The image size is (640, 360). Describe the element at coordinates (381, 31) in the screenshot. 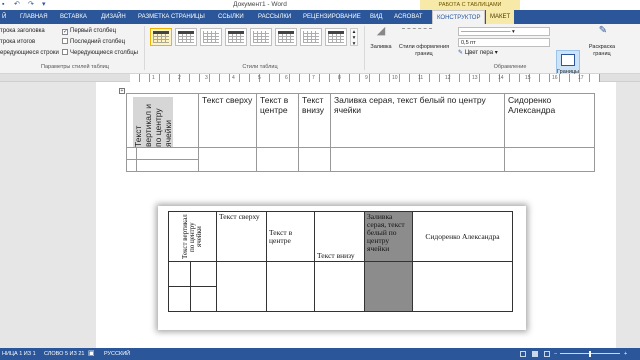

I see `paint-bucket-icon: ◢` at that location.